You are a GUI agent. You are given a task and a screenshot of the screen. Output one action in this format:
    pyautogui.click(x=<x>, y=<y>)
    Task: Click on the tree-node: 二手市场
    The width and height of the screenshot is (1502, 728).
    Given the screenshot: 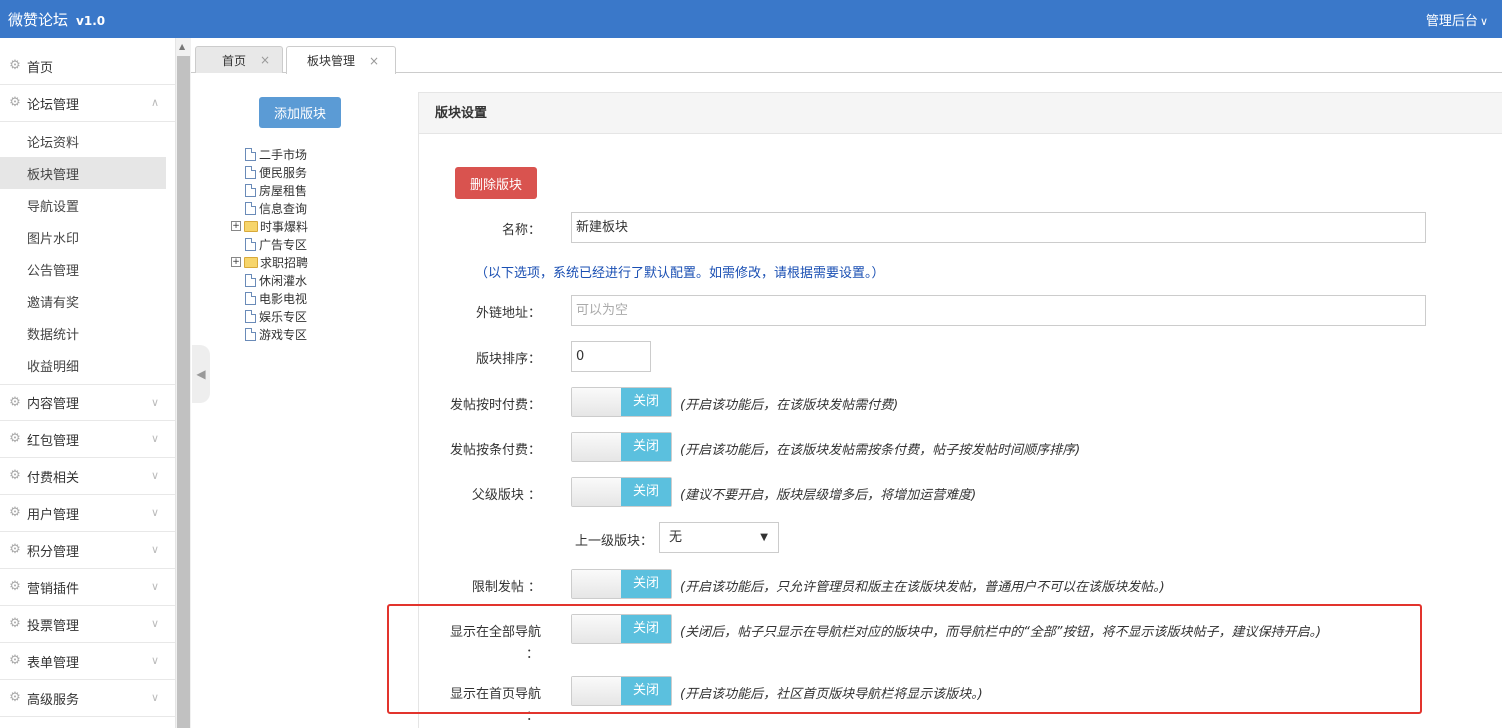 What is the action you would take?
    pyautogui.click(x=269, y=154)
    